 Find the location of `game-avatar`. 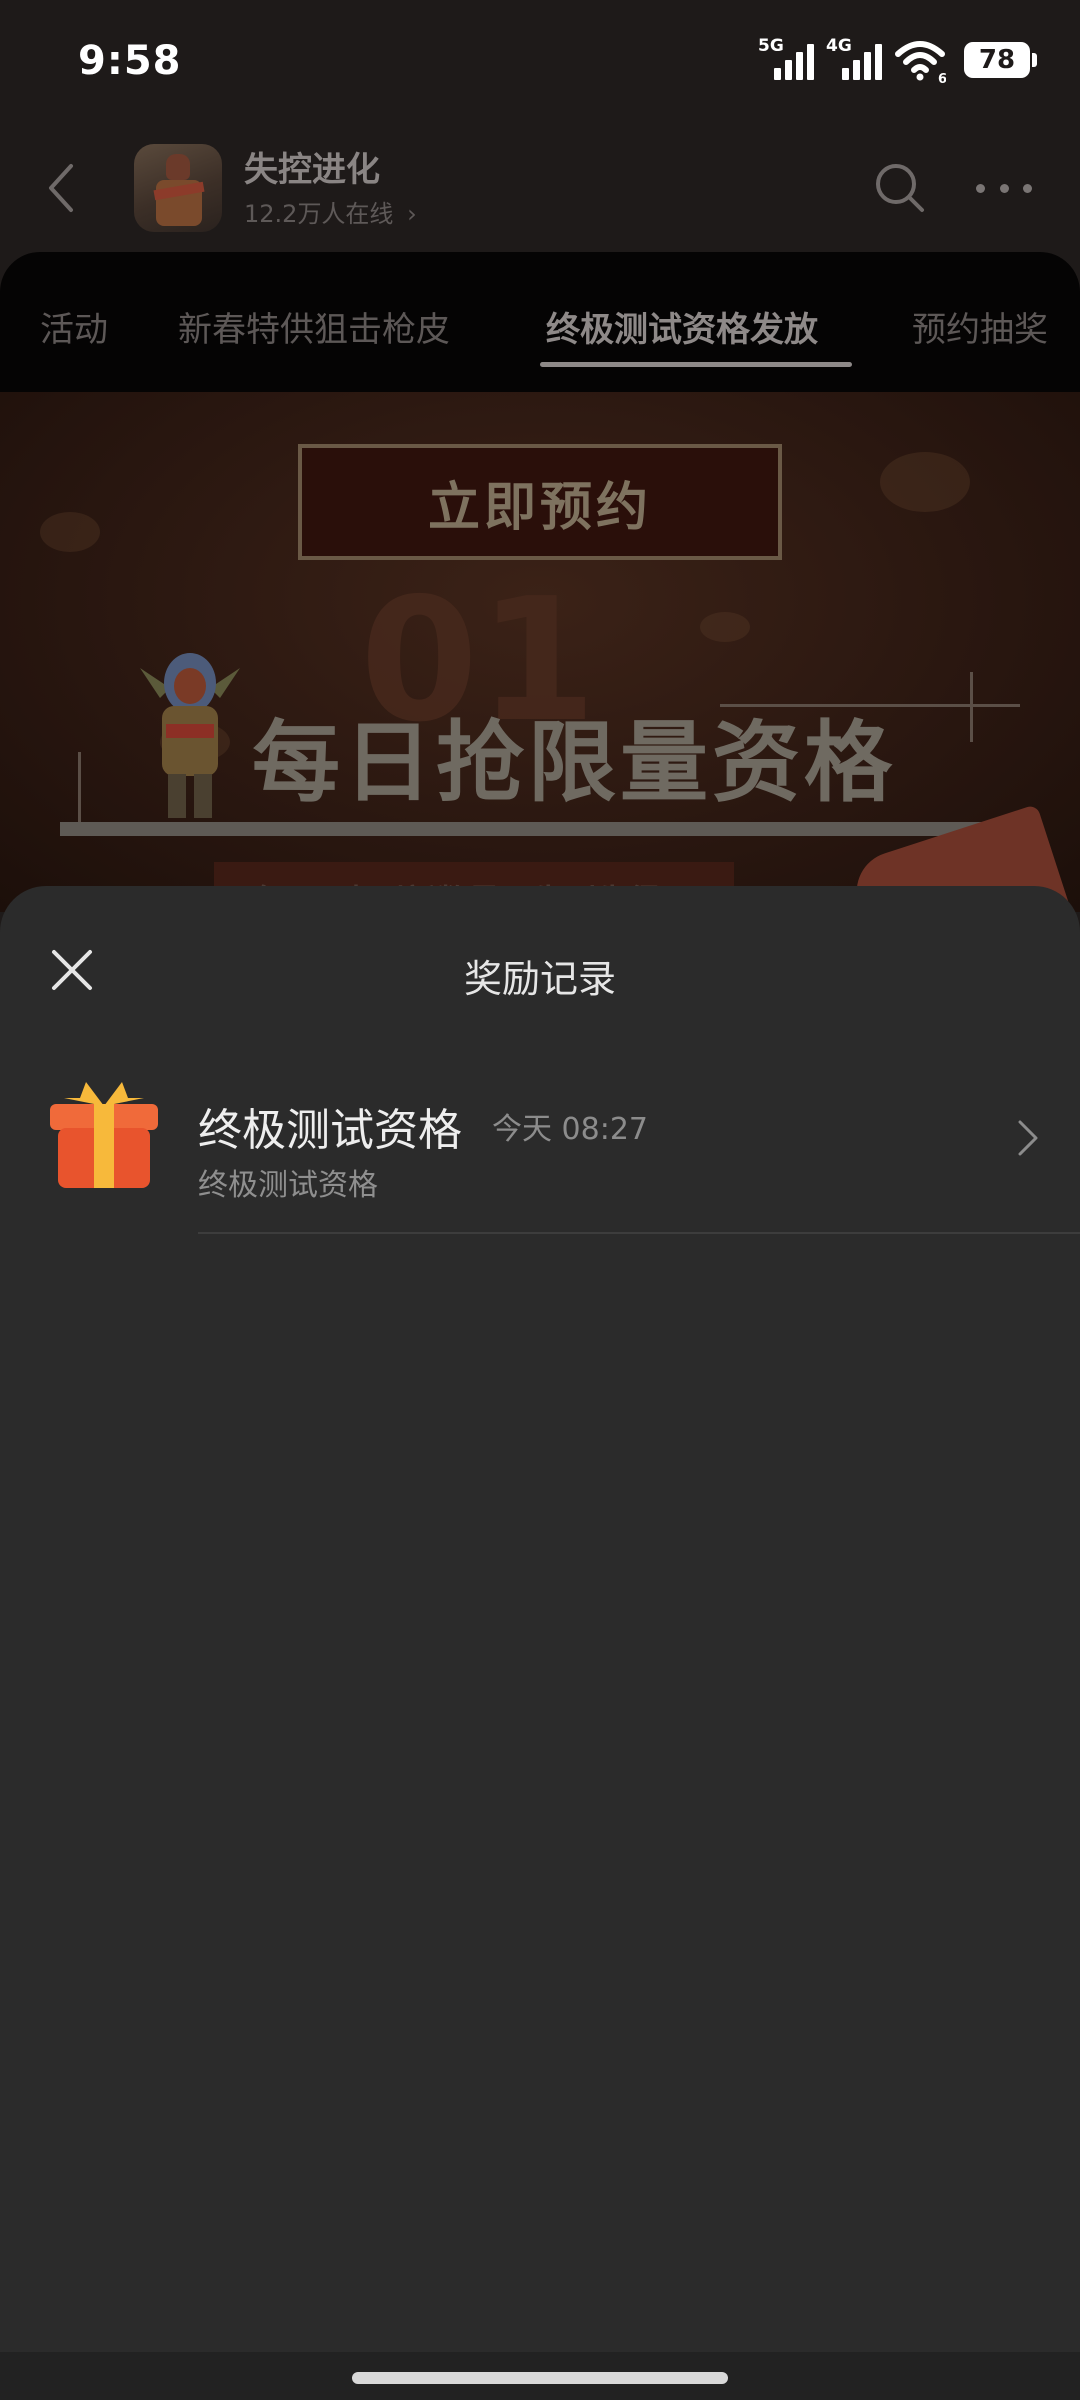

game-avatar is located at coordinates (178, 188).